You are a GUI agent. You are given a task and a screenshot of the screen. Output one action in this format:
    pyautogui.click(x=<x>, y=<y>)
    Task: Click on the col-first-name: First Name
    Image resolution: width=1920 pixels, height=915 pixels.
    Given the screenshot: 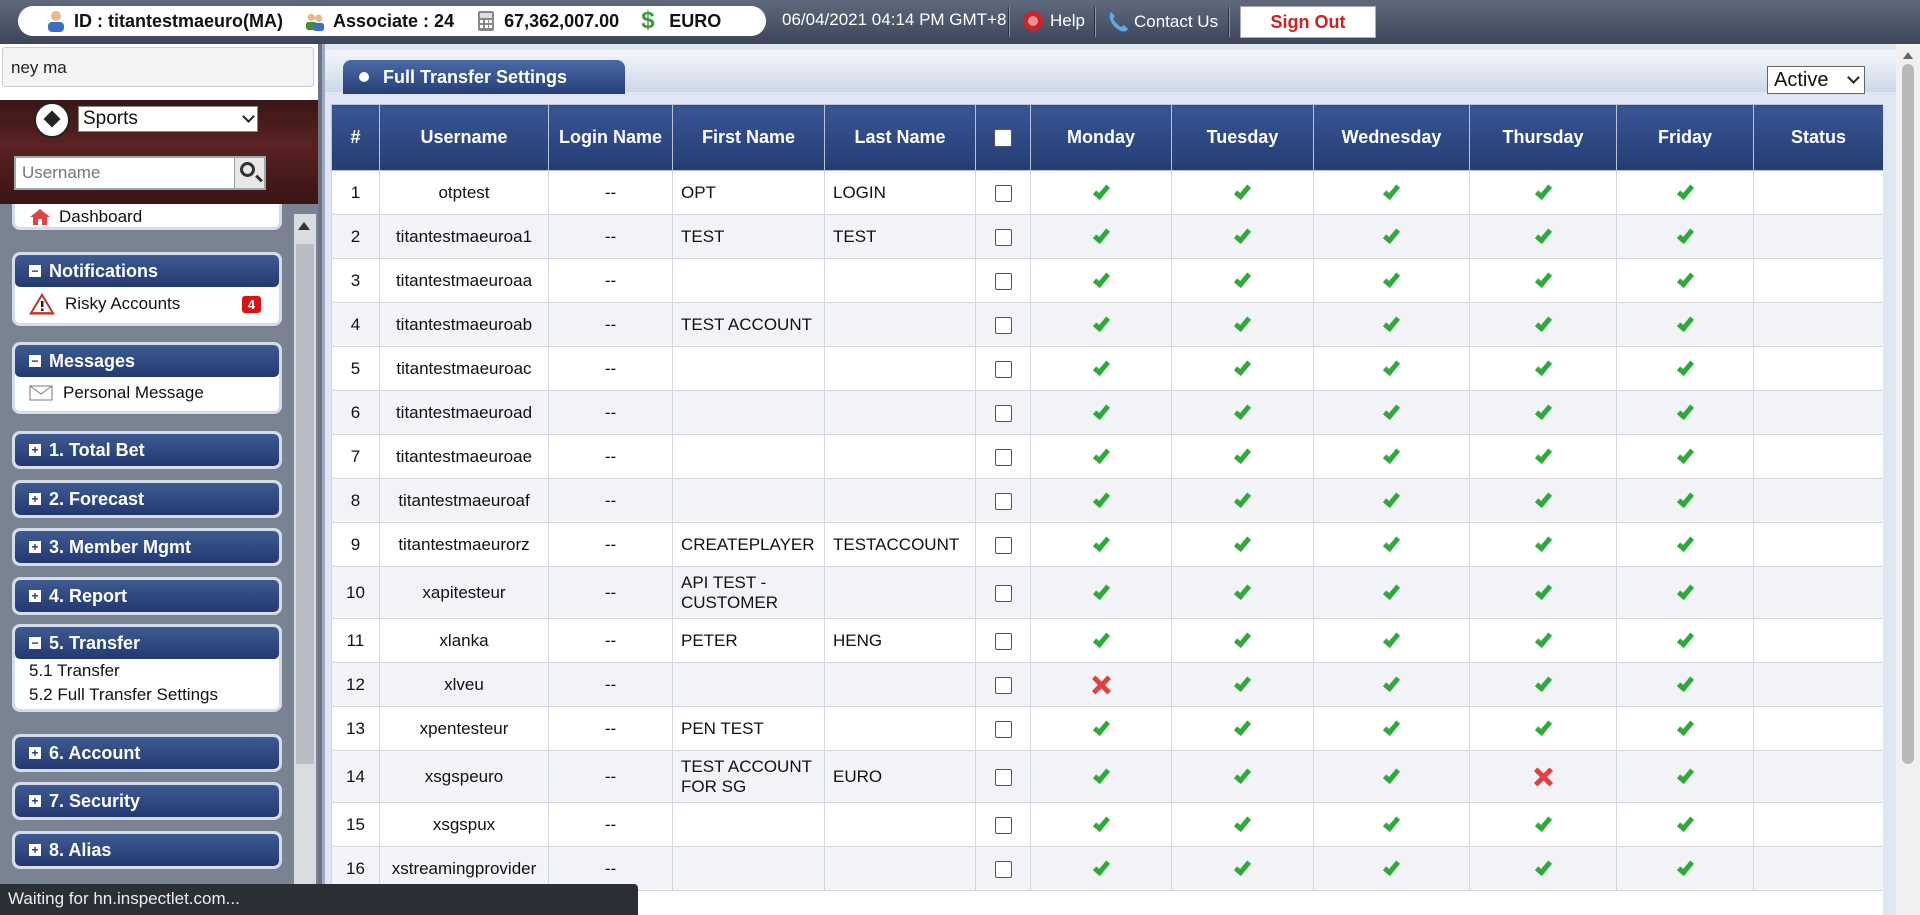 What is the action you would take?
    pyautogui.click(x=748, y=137)
    